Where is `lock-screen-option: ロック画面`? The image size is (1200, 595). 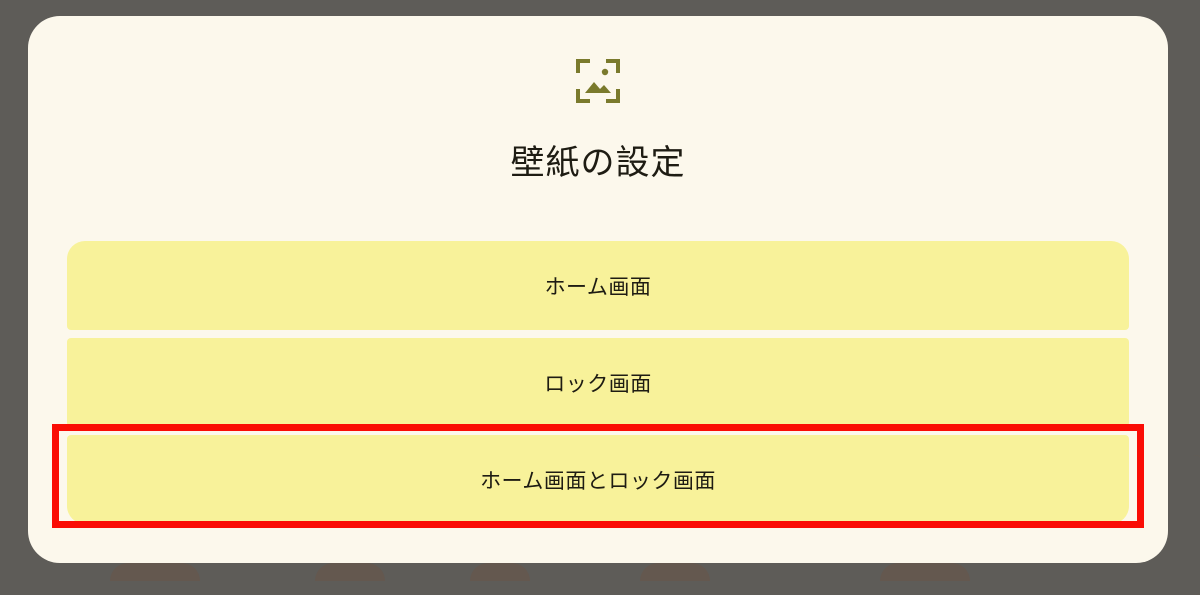
lock-screen-option: ロック画面 is located at coordinates (598, 382).